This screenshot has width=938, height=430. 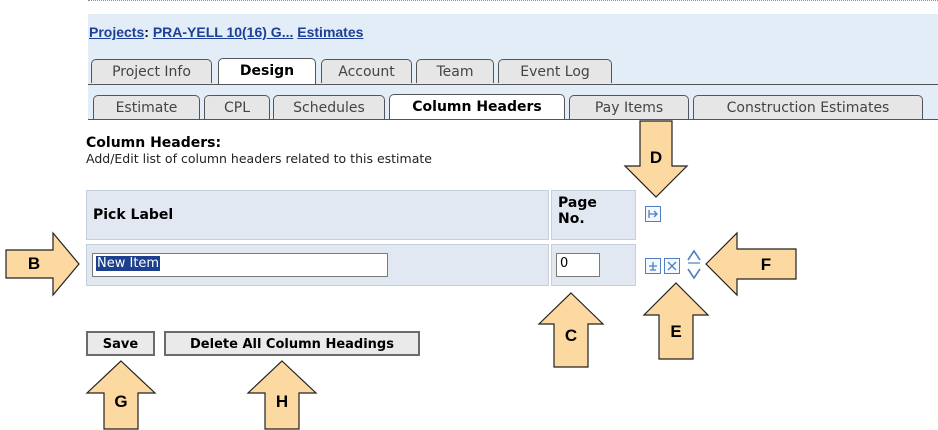 What do you see at coordinates (629, 107) in the screenshot?
I see `subtab-pay-items: Pay Items` at bounding box center [629, 107].